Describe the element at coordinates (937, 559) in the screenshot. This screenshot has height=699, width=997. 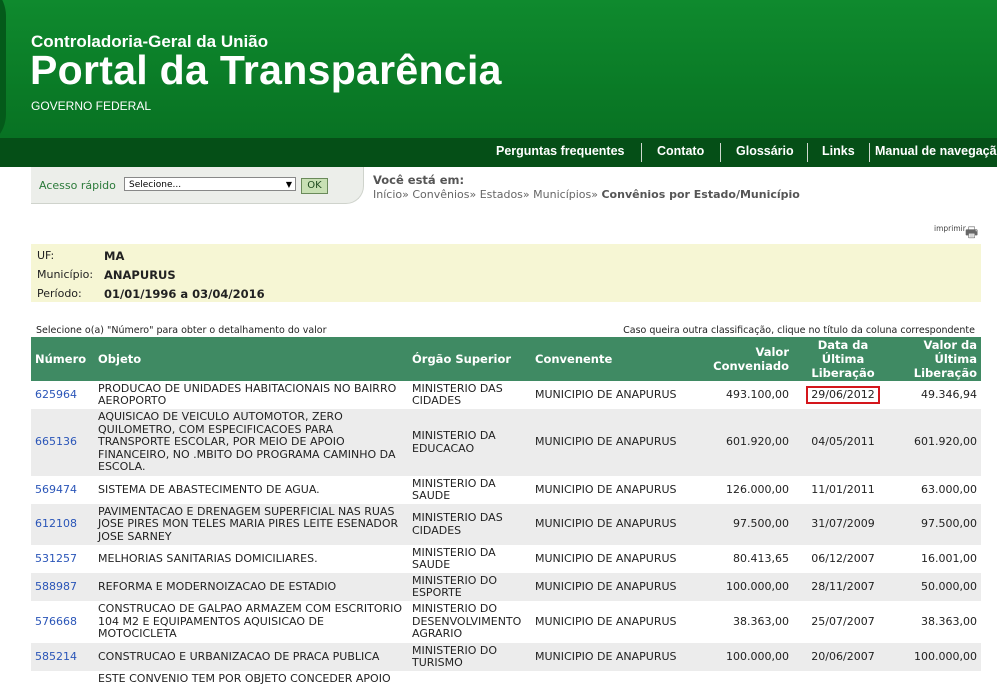
I see `ultima-cell: 16.001,00` at that location.